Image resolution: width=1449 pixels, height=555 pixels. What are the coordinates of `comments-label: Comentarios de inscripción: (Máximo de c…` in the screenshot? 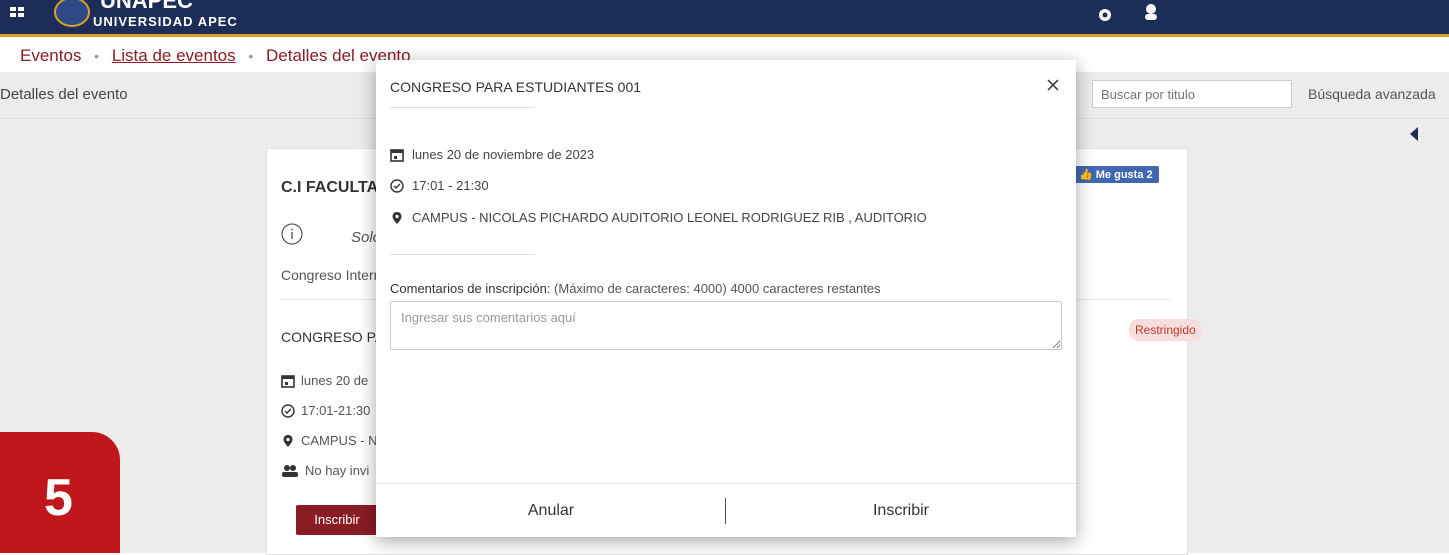 It's located at (635, 288).